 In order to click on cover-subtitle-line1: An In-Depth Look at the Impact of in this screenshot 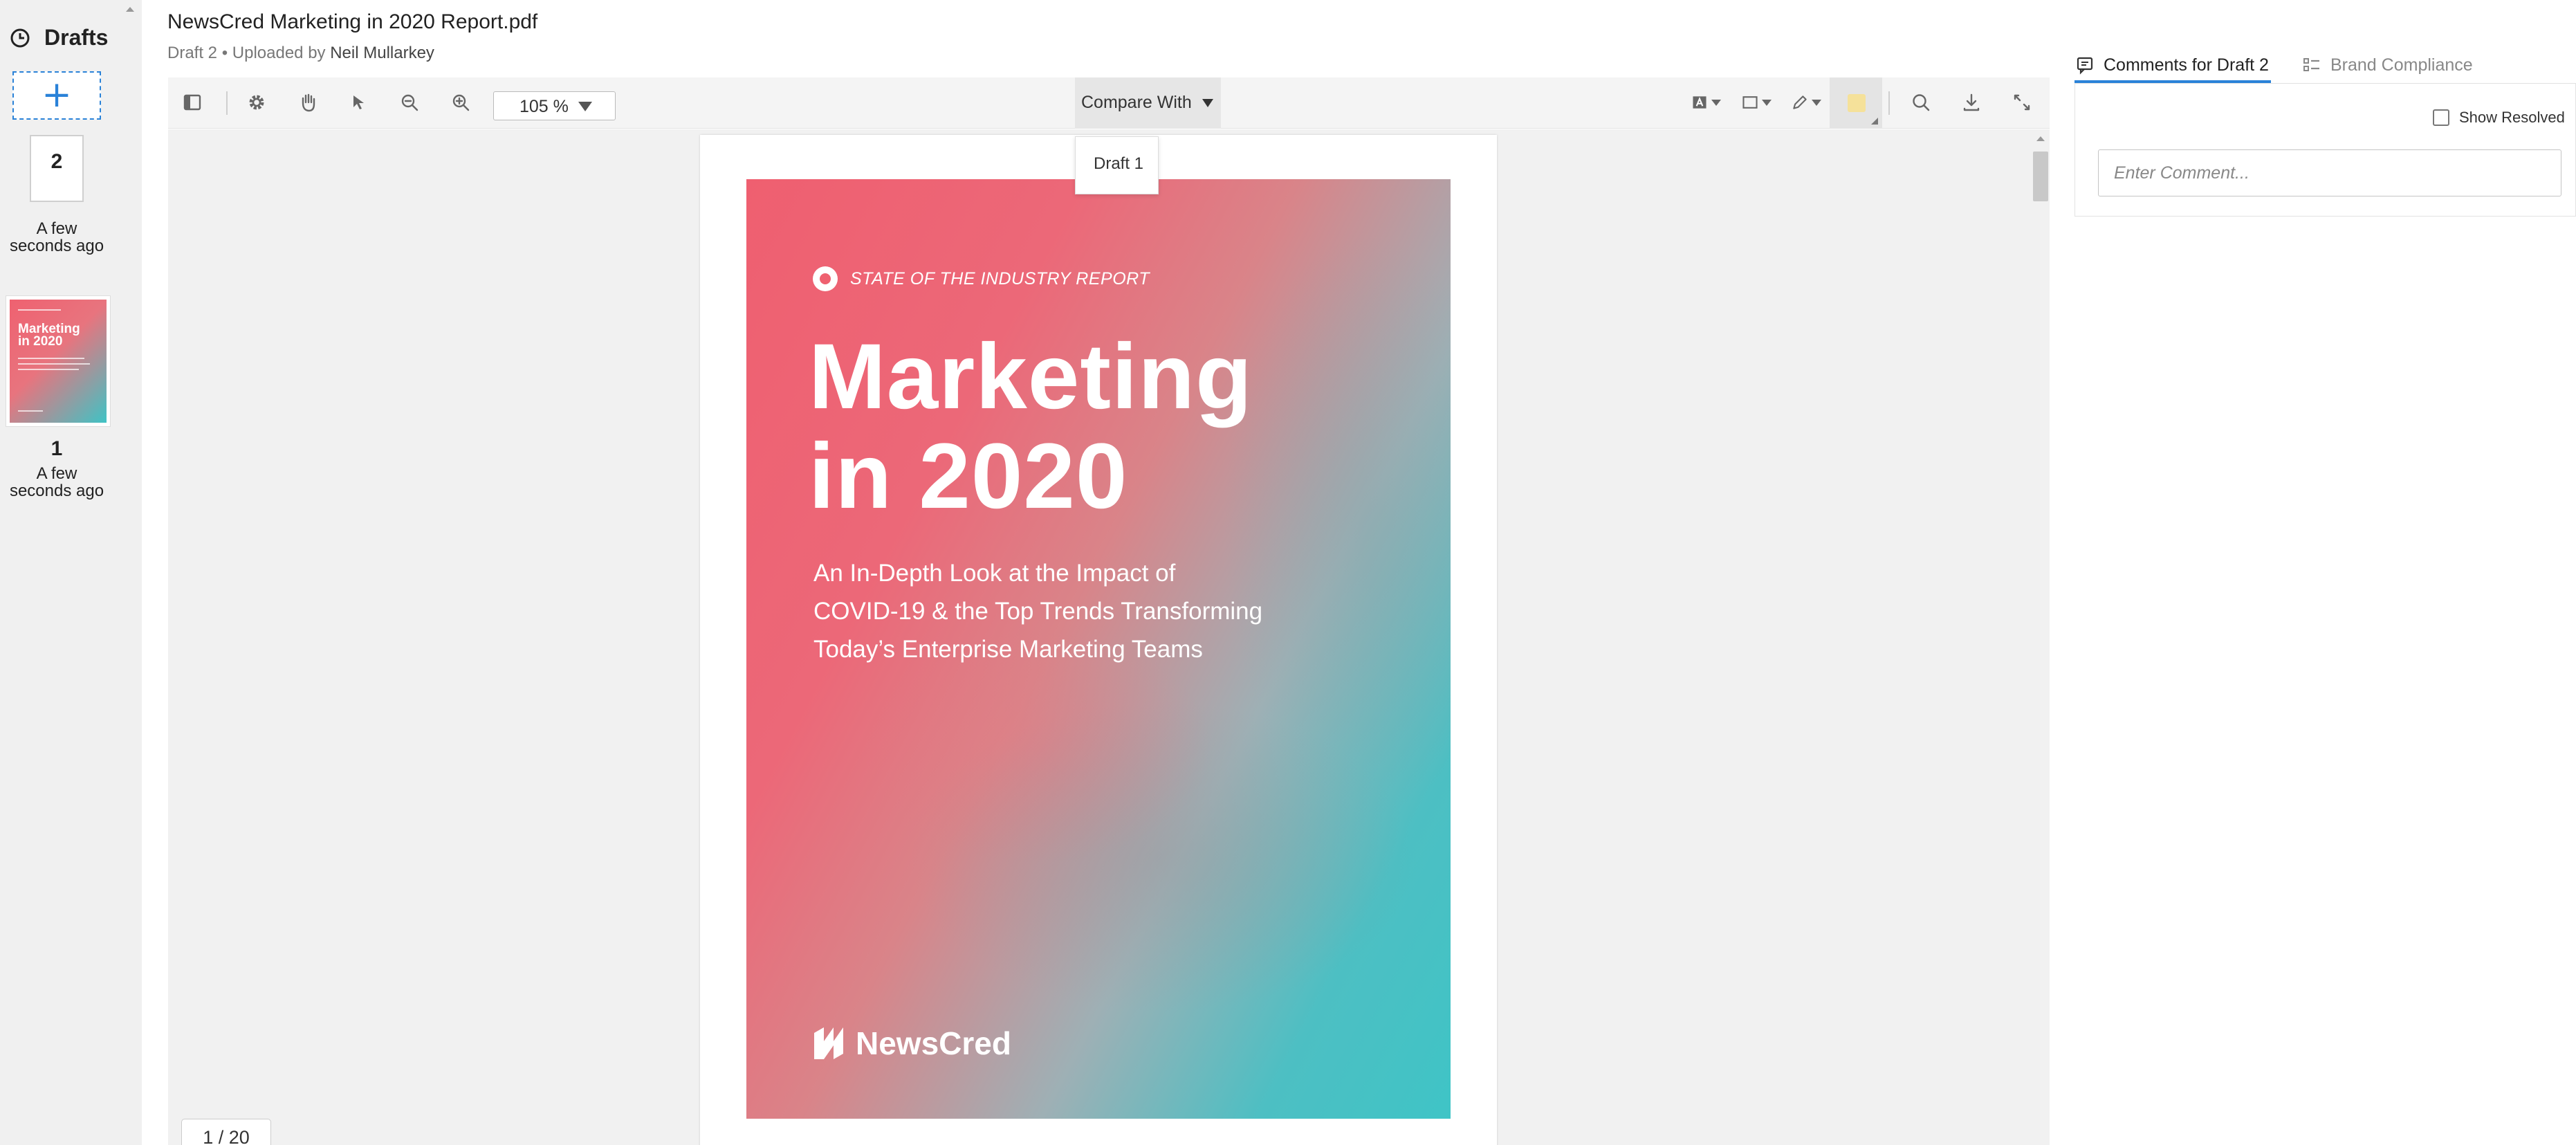, I will do `click(994, 573)`.